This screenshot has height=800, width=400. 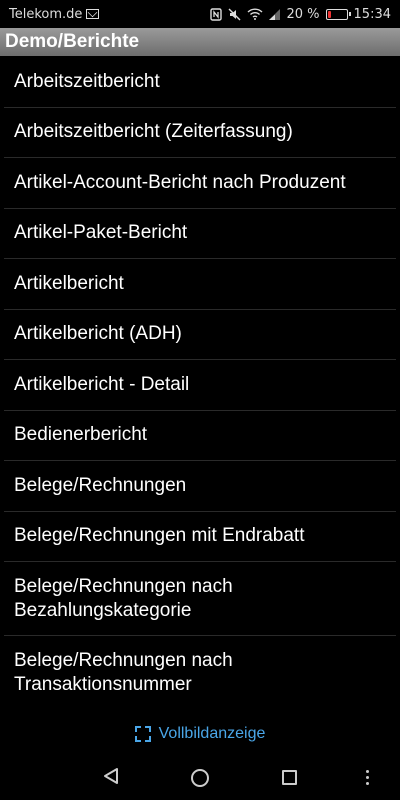 I want to click on report-item-artikelbericht: Artikelbericht, so click(x=200, y=284).